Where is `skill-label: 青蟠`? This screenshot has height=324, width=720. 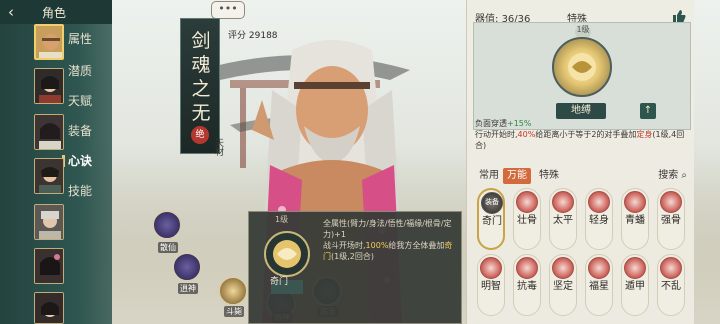 skill-label: 青蟠 is located at coordinates (635, 220).